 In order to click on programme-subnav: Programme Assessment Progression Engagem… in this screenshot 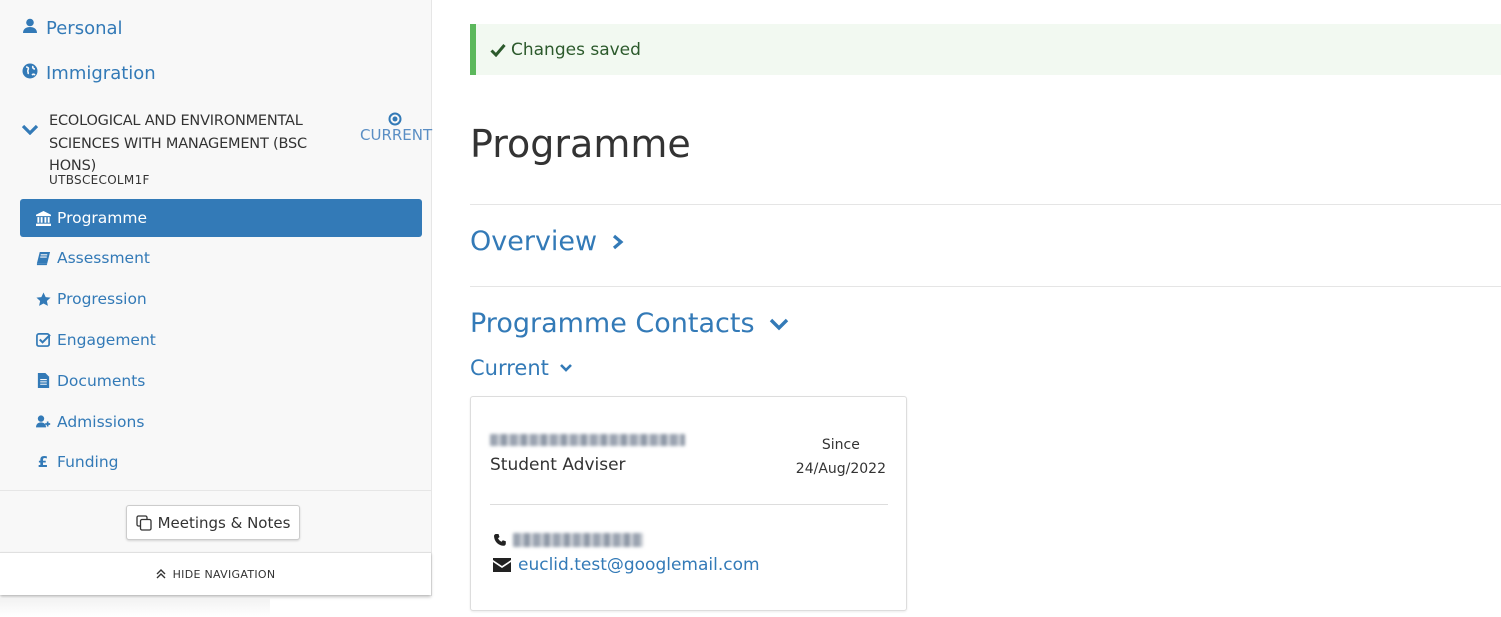, I will do `click(221, 341)`.